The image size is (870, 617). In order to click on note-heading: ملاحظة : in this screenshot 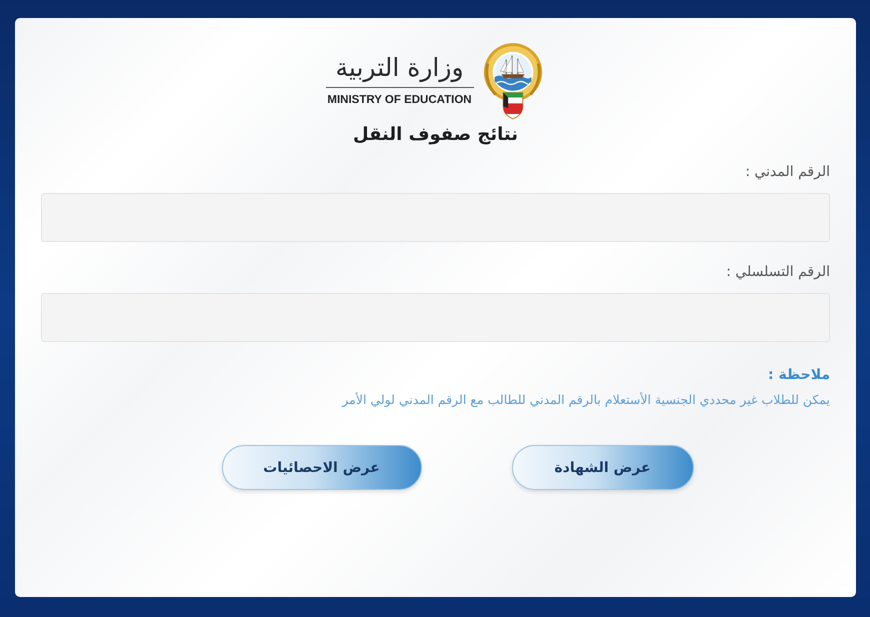, I will do `click(799, 375)`.